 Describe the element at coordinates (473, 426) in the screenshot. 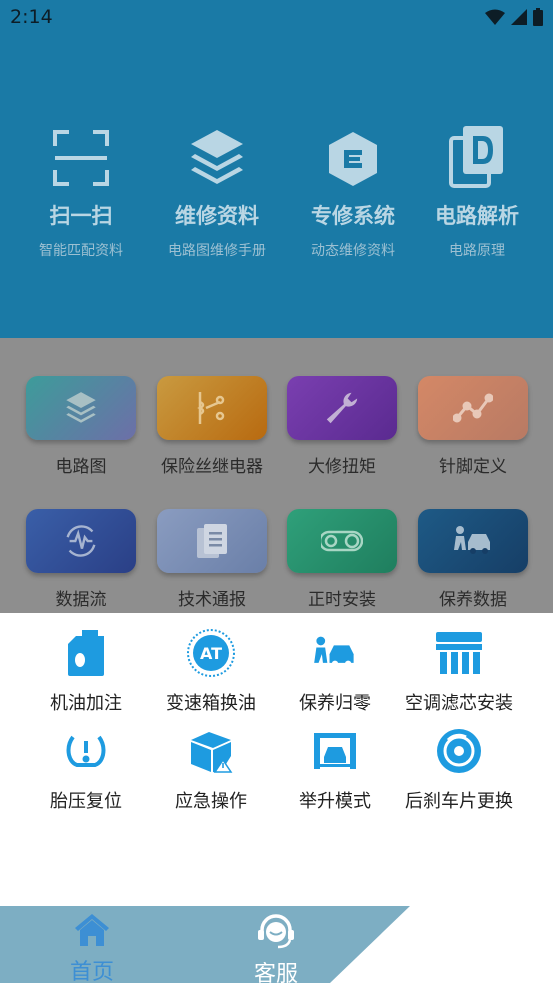

I see `grid-item-pin-definition: 针脚定义` at that location.